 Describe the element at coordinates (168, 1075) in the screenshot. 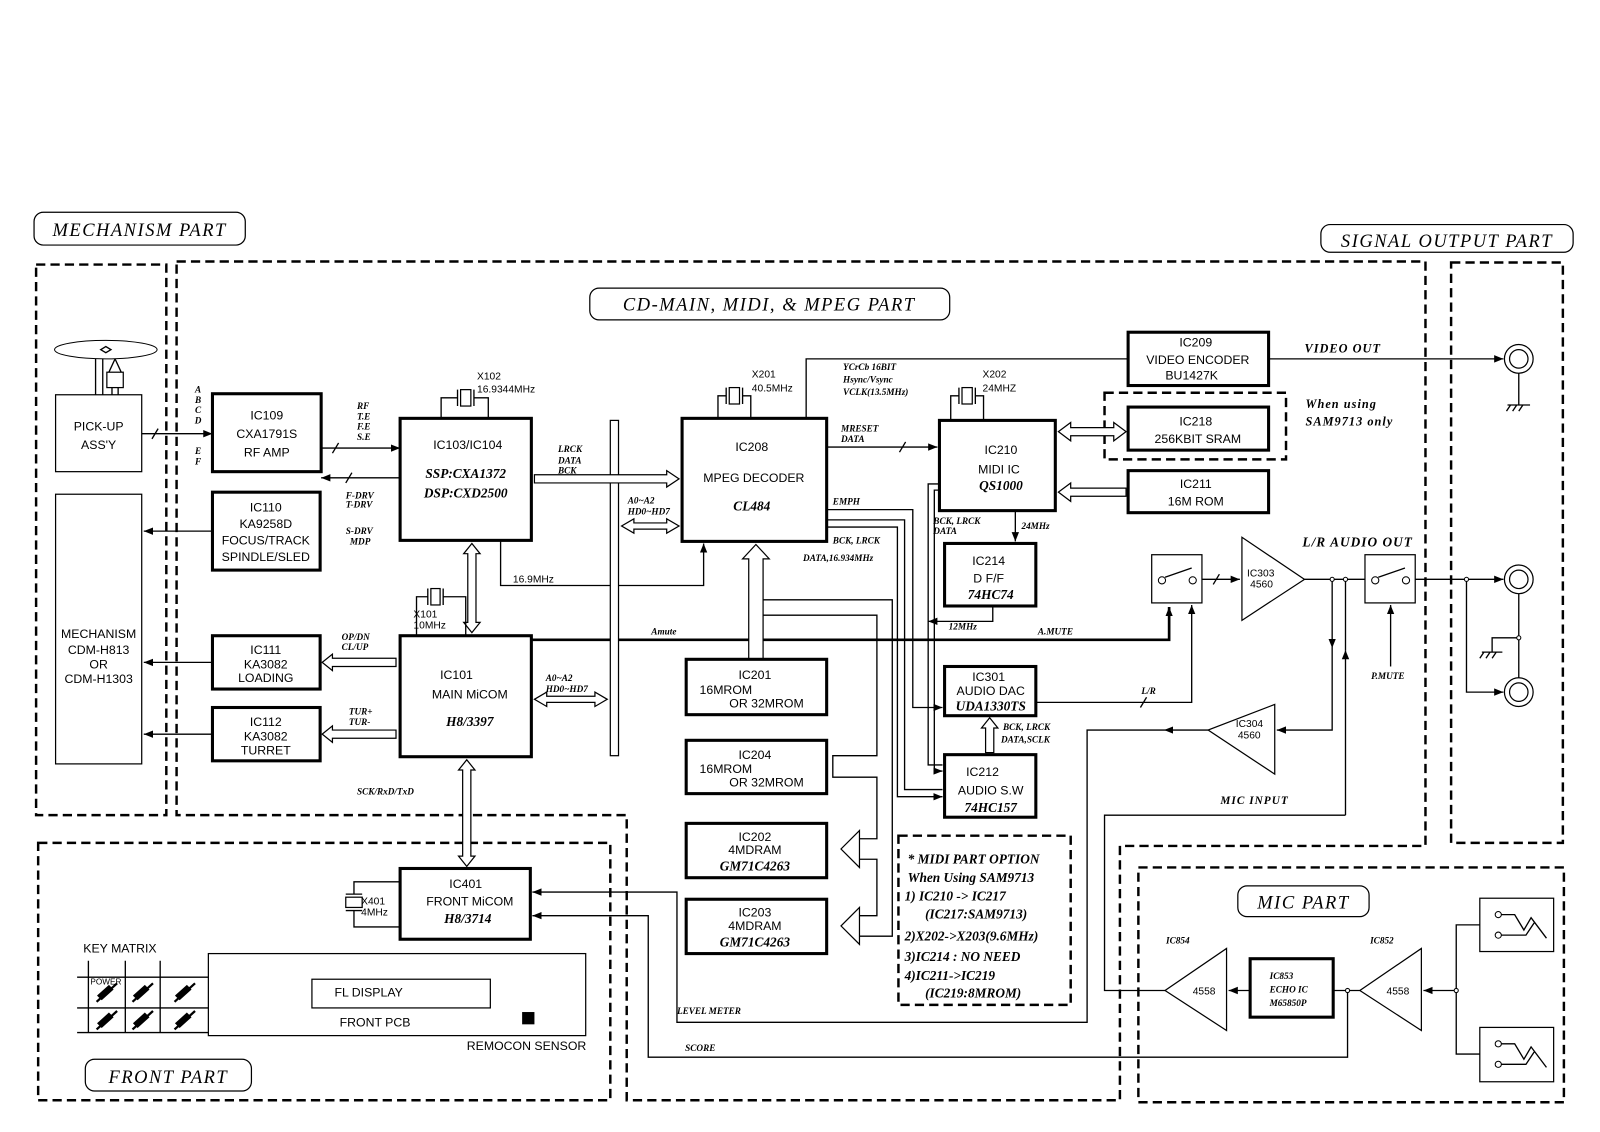

I see `front-part-title: FRONT PART` at that location.